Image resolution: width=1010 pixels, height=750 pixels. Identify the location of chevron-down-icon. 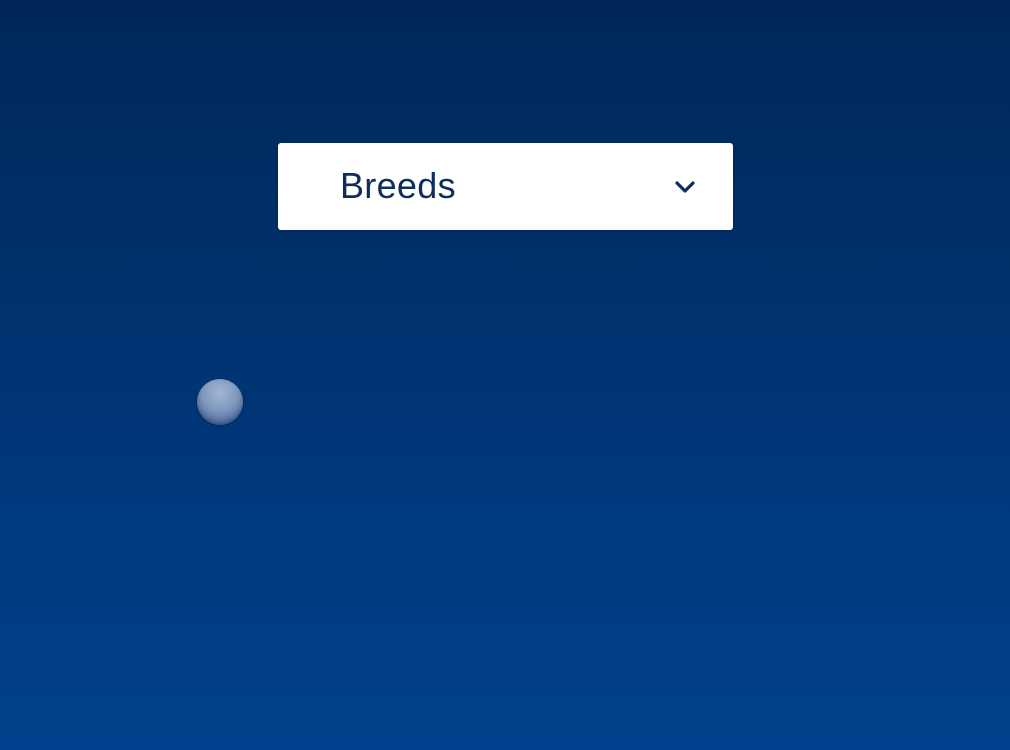
(685, 187).